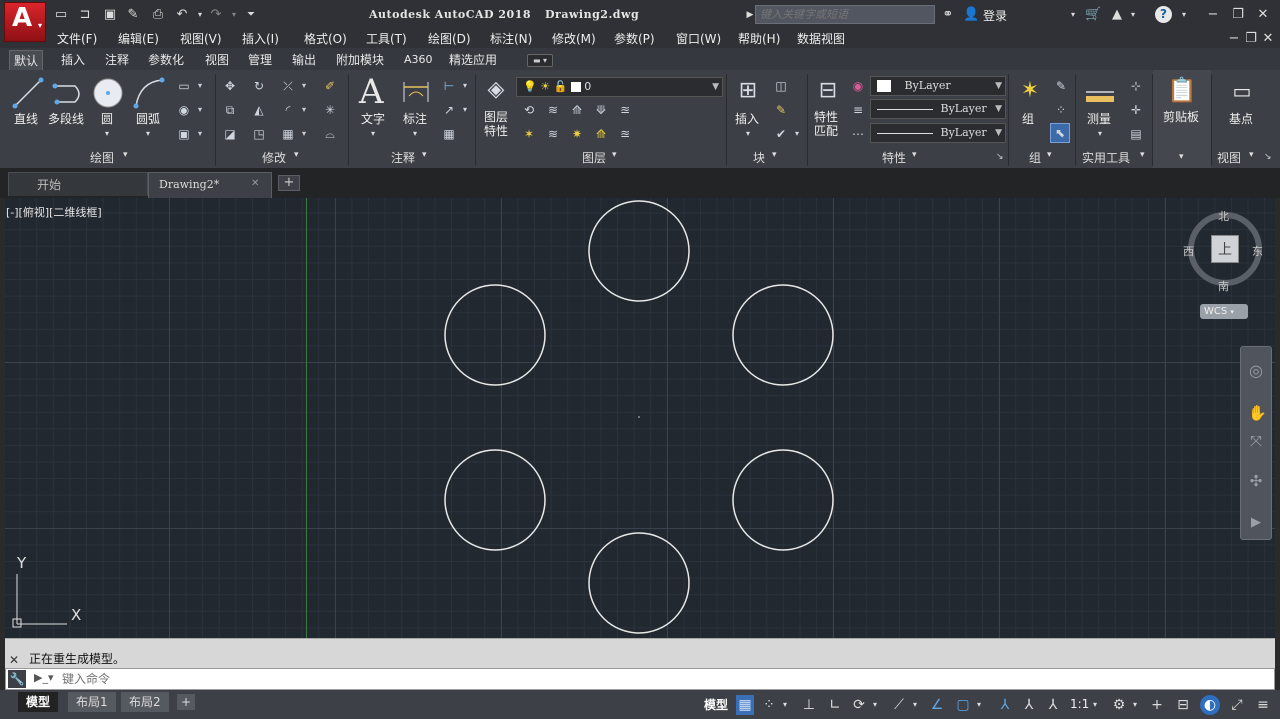 This screenshot has height=719, width=1280. Describe the element at coordinates (259, 110) in the screenshot. I see `mirror-icon: ◭` at that location.